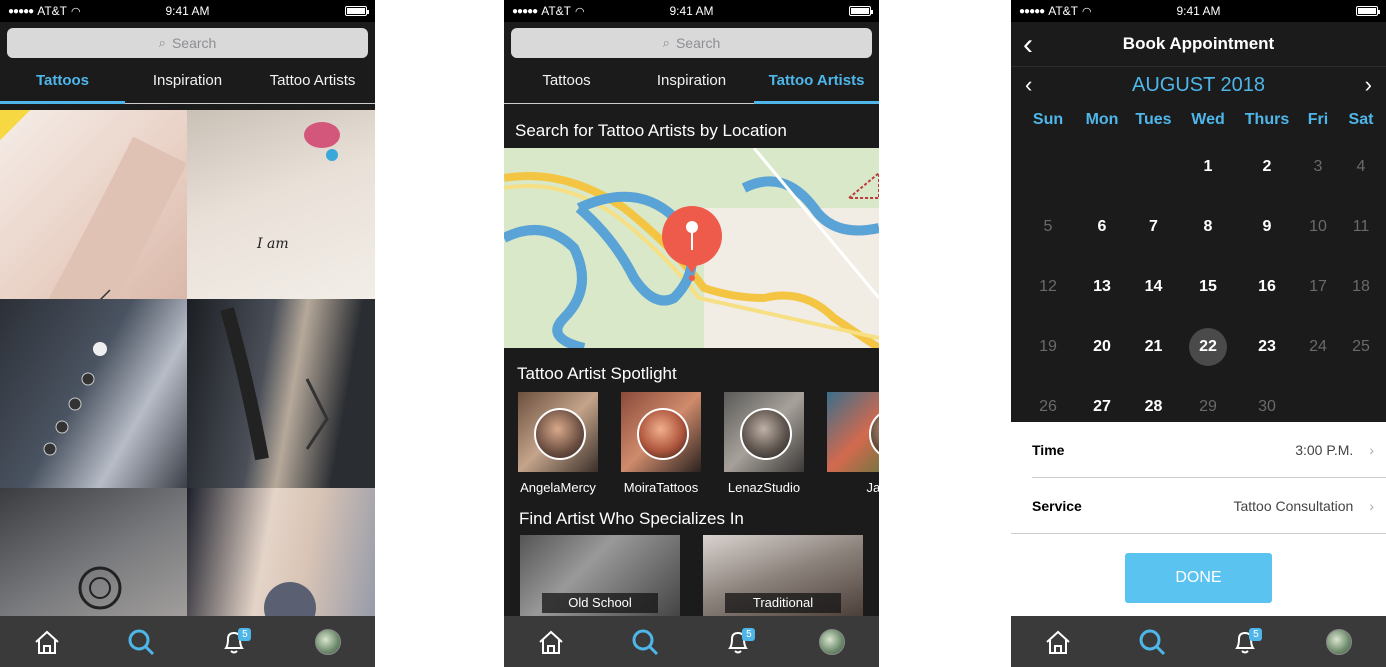 The width and height of the screenshot is (1386, 667). What do you see at coordinates (1208, 227) in the screenshot?
I see `calendar-day: 8` at bounding box center [1208, 227].